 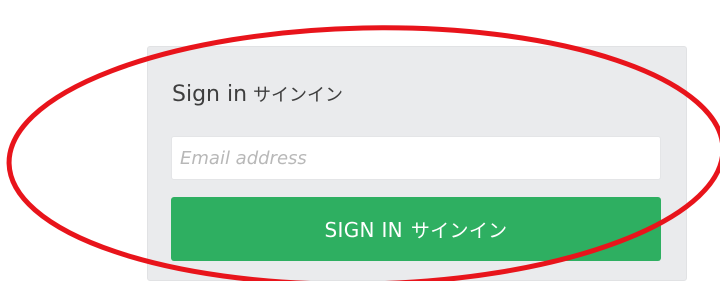 I want to click on signin-title-jp-label: サインイン, so click(x=298, y=95).